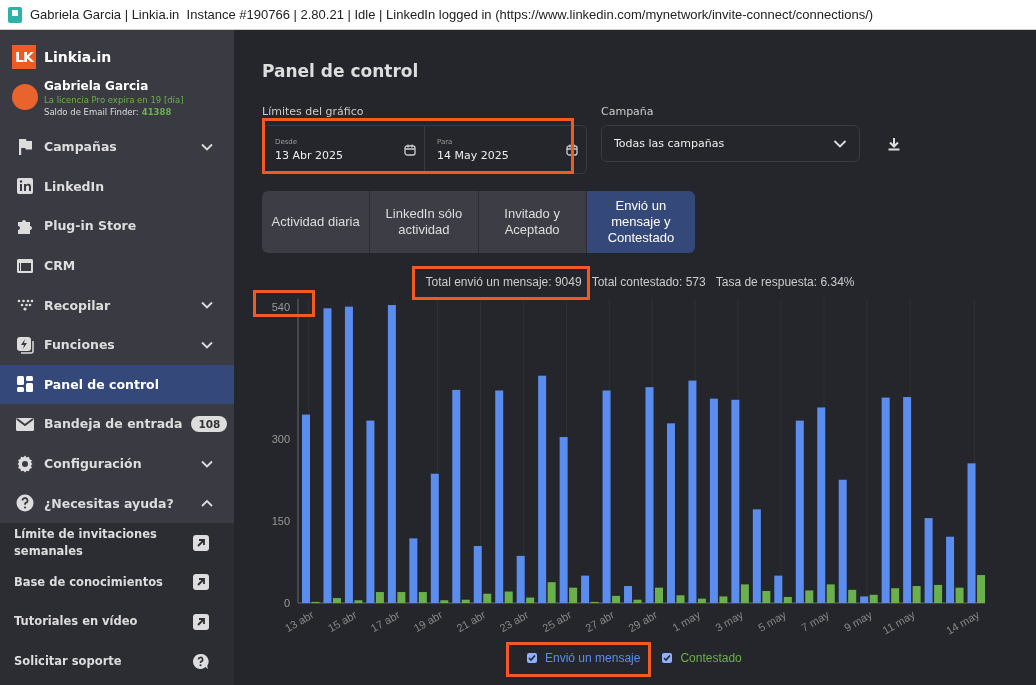  Describe the element at coordinates (471, 621) in the screenshot. I see `x-tick-label: 21 abr` at that location.